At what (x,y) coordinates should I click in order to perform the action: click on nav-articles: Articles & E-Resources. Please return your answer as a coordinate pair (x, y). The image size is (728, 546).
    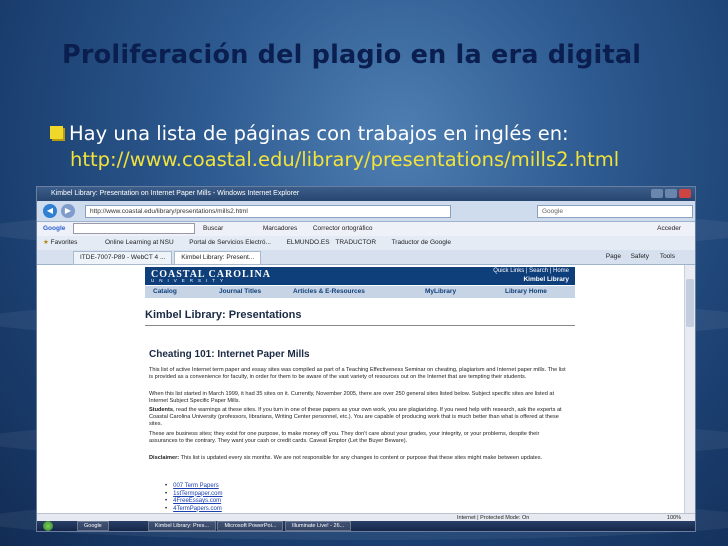
    Looking at the image, I should click on (329, 292).